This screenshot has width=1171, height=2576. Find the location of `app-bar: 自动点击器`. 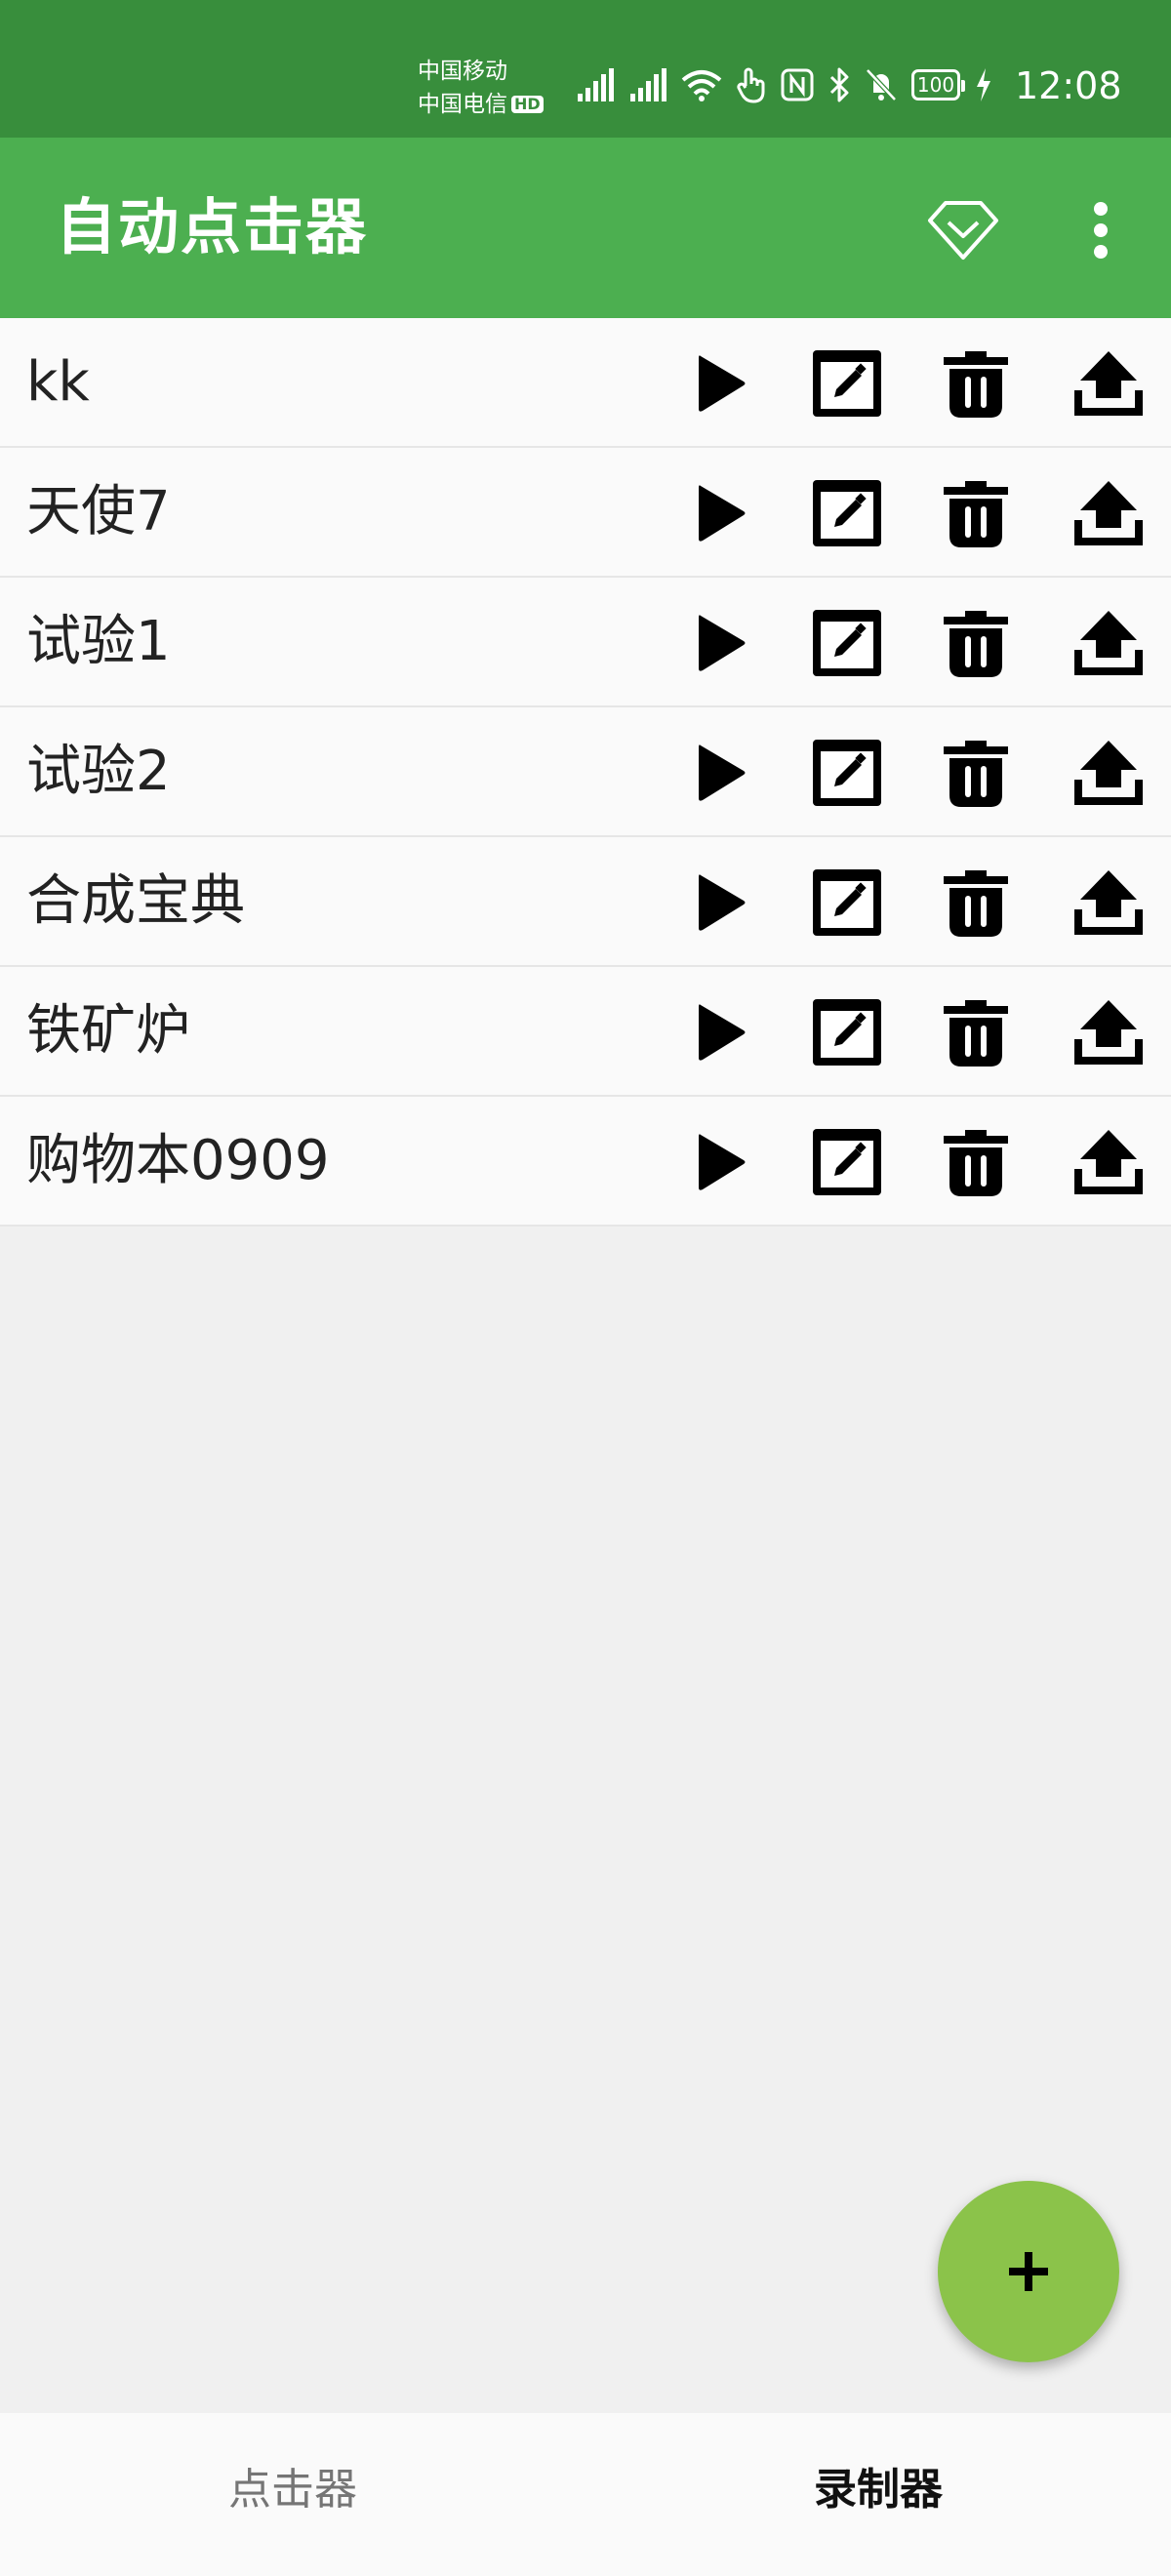

app-bar: 自动点击器 is located at coordinates (585, 228).